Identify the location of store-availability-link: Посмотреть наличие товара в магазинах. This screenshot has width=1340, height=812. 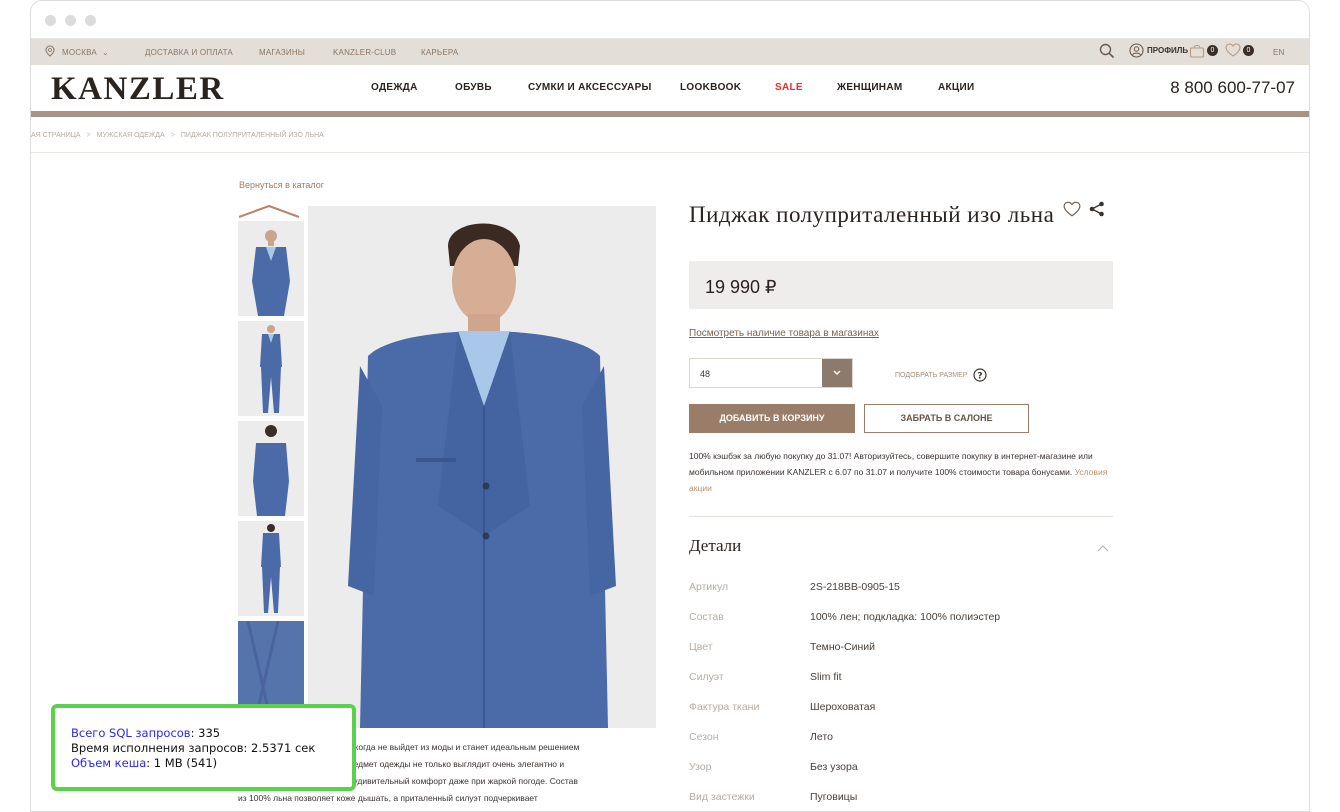
(784, 333).